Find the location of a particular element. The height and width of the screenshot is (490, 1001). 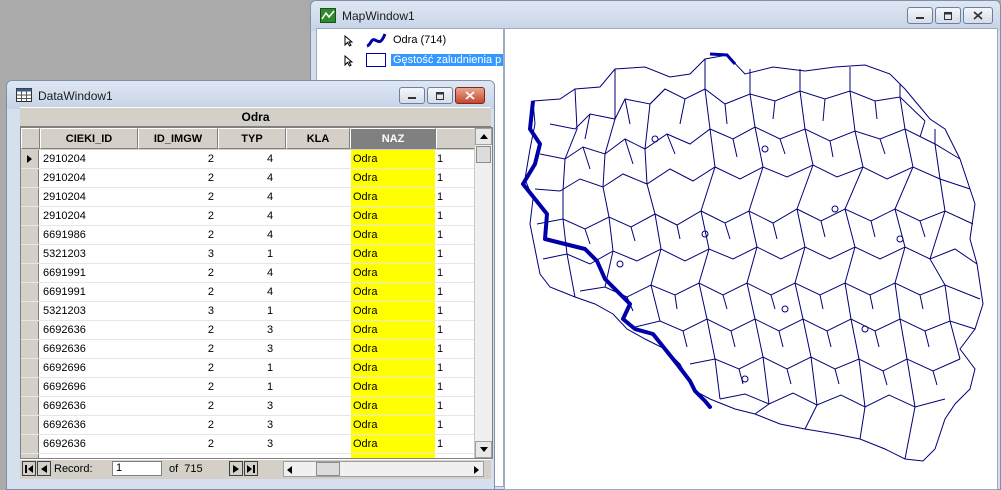

column-header-typ: TYP is located at coordinates (252, 138).